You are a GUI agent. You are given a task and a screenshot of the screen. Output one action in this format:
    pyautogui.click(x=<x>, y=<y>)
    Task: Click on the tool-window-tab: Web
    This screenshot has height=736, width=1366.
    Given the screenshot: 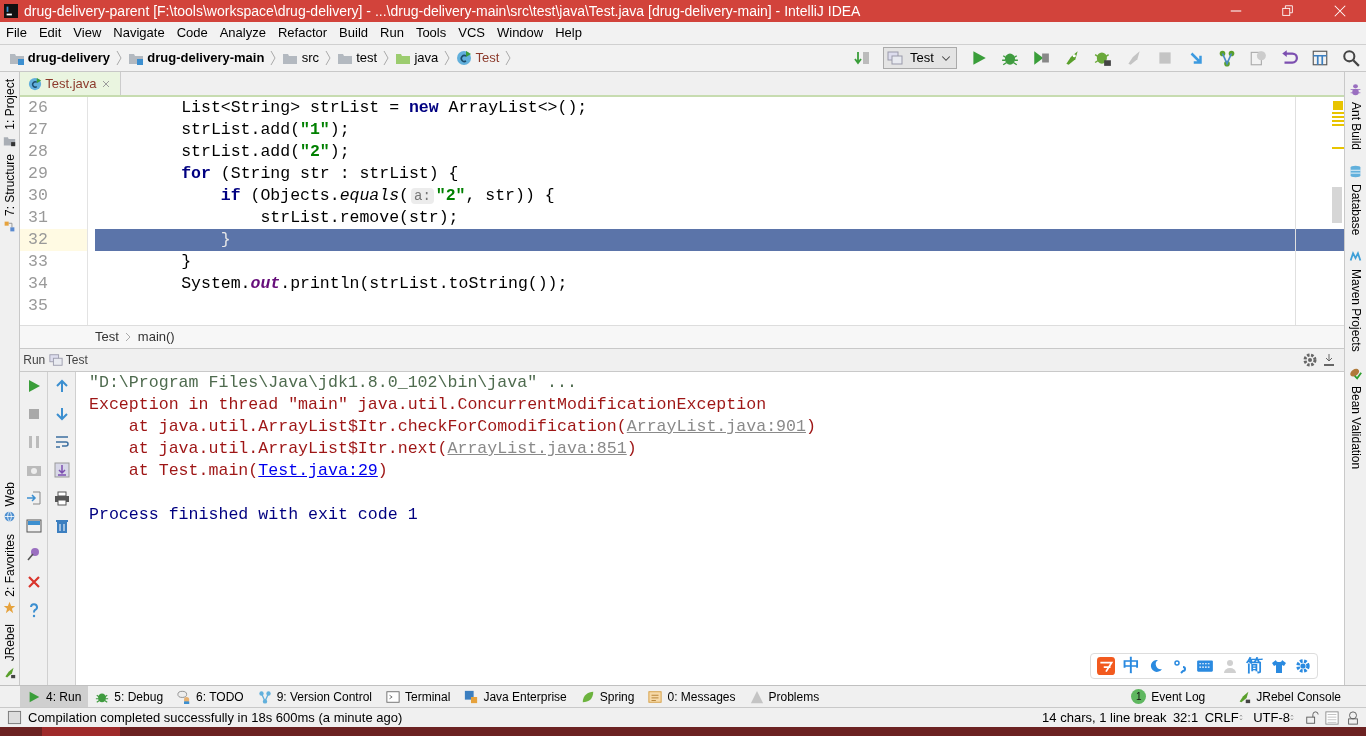 What is the action you would take?
    pyautogui.click(x=9, y=494)
    